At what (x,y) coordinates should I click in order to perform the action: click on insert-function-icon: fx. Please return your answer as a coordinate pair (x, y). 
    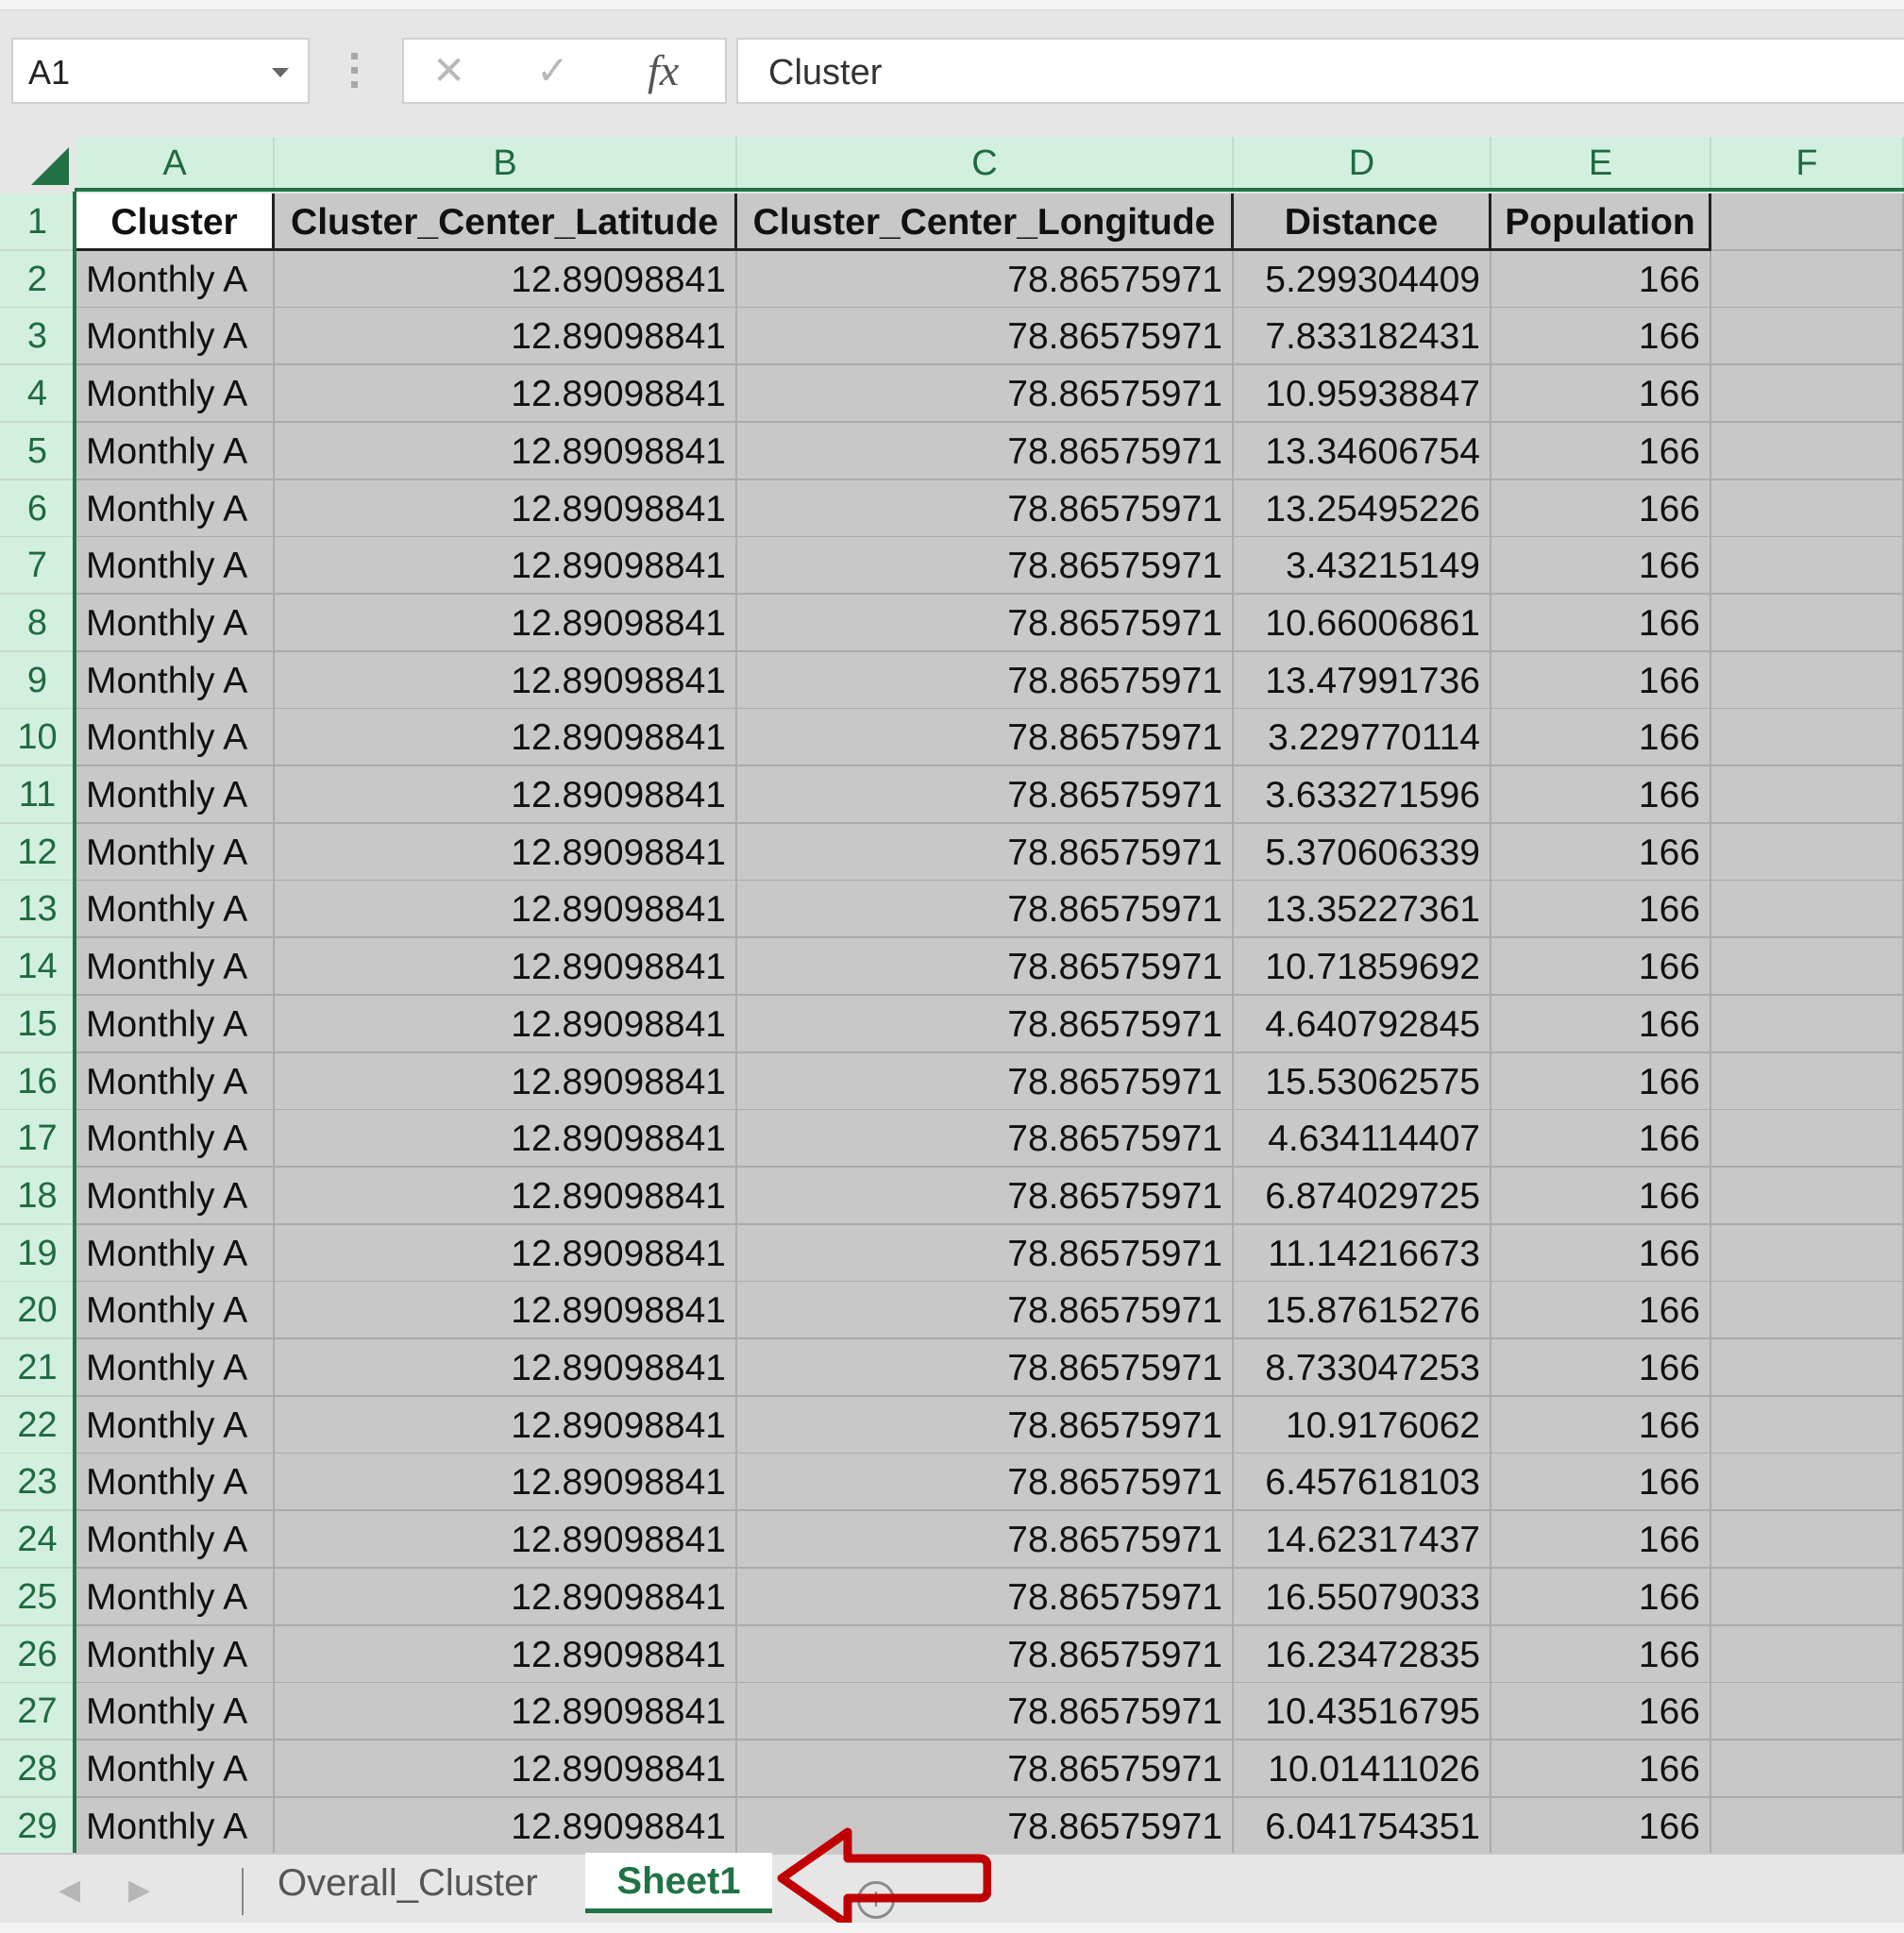
    Looking at the image, I should click on (663, 70).